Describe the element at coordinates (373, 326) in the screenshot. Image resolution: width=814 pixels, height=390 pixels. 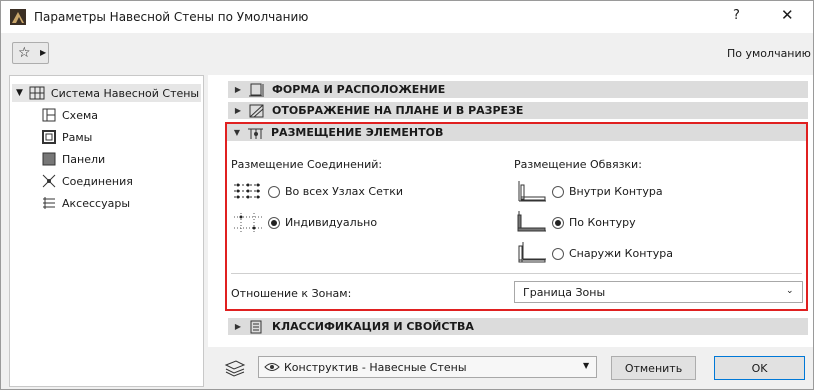
I see `section-title: КЛАССИФИКАЦИЯ И СВОЙСТВА` at that location.